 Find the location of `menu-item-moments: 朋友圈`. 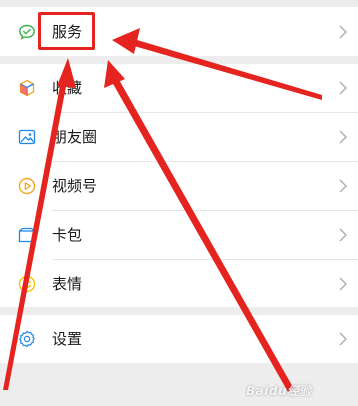

menu-item-moments: 朋友圈 is located at coordinates (179, 137).